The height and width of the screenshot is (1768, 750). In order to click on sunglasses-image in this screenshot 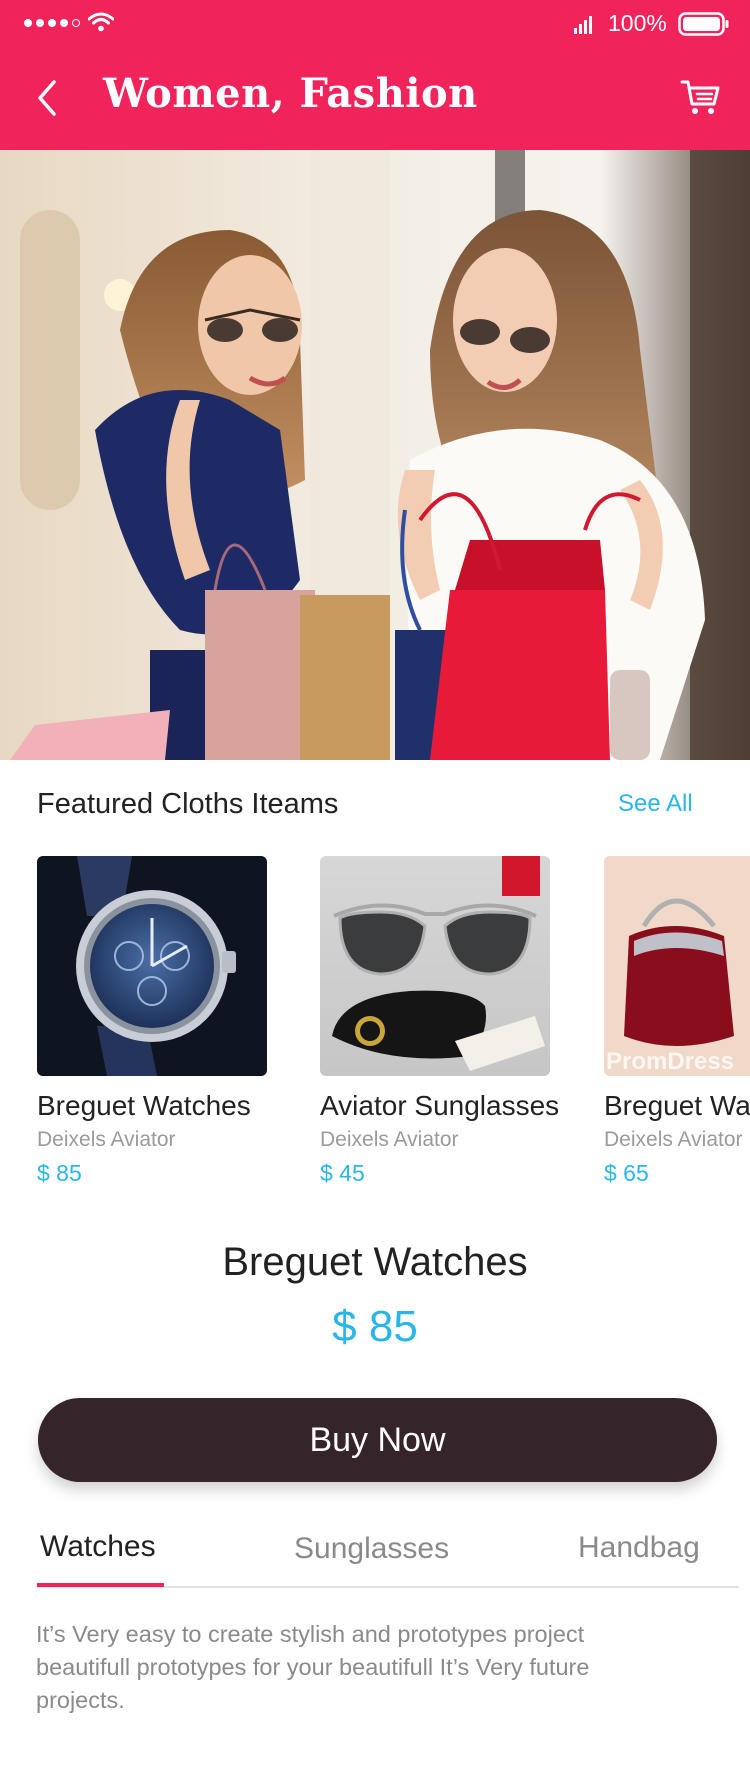, I will do `click(435, 966)`.